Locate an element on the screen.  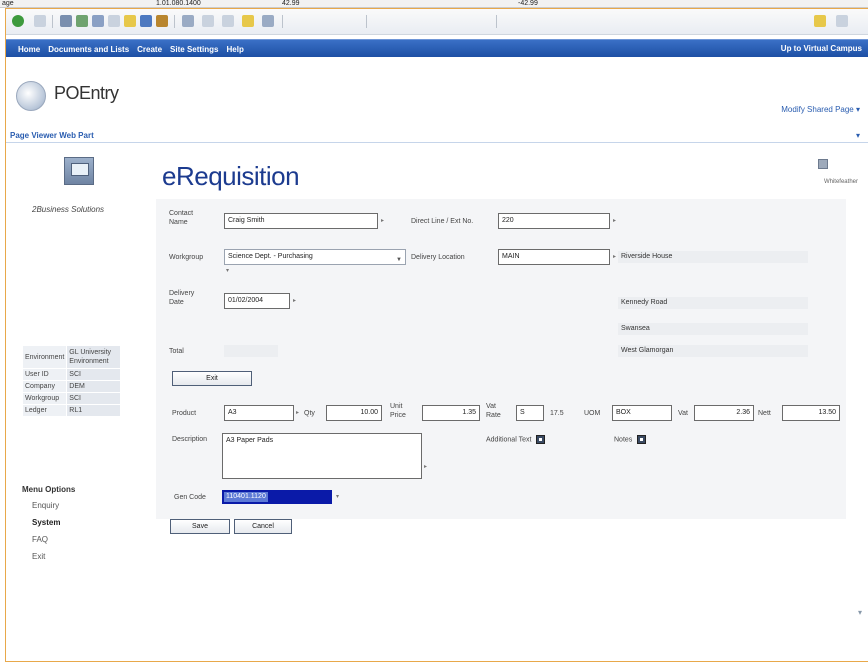
stop-icon is located at coordinates (66, 21).